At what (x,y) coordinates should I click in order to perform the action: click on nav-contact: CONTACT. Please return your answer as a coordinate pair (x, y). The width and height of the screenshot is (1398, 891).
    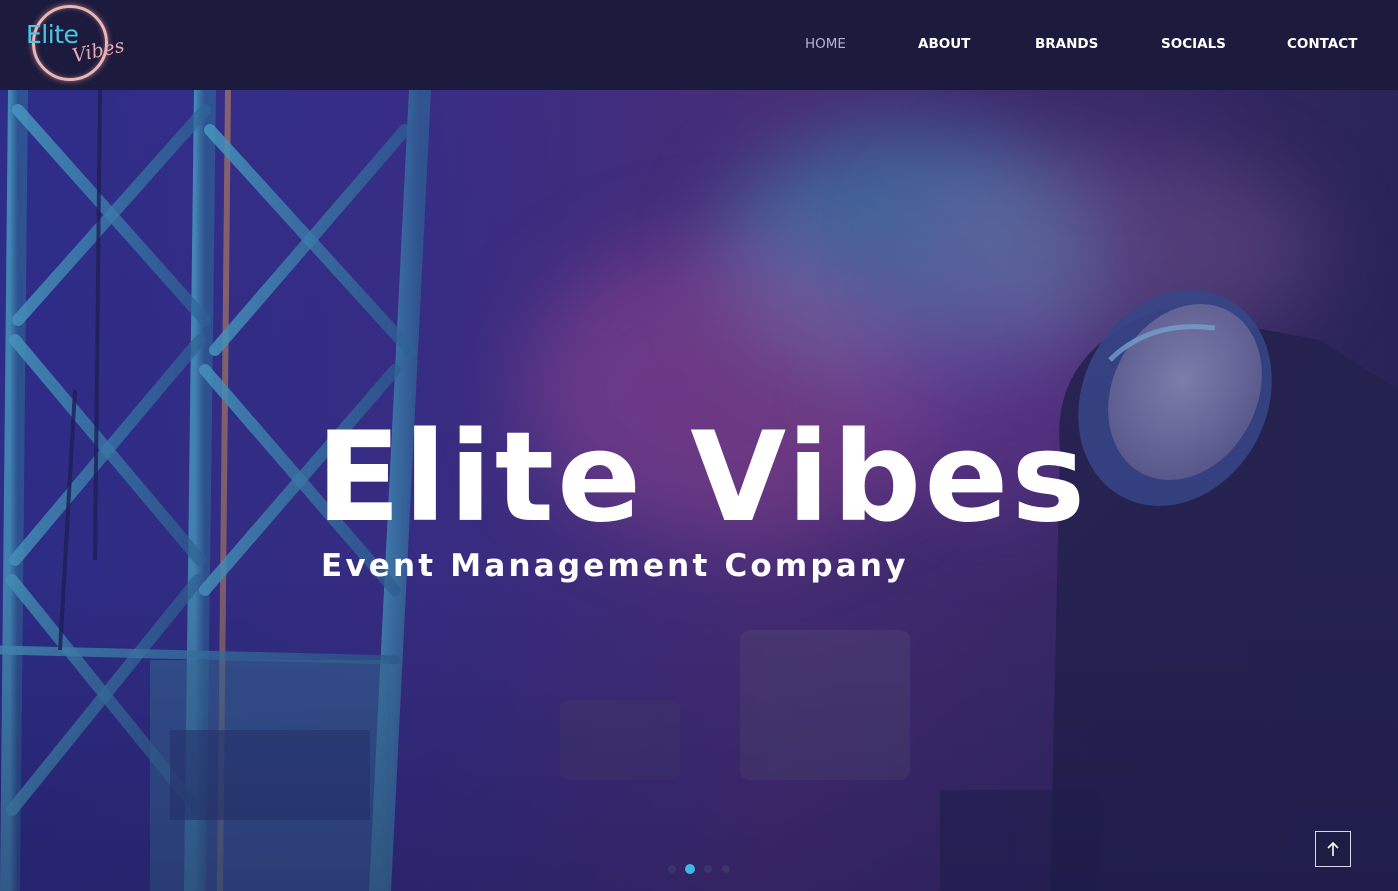
    Looking at the image, I should click on (1322, 46).